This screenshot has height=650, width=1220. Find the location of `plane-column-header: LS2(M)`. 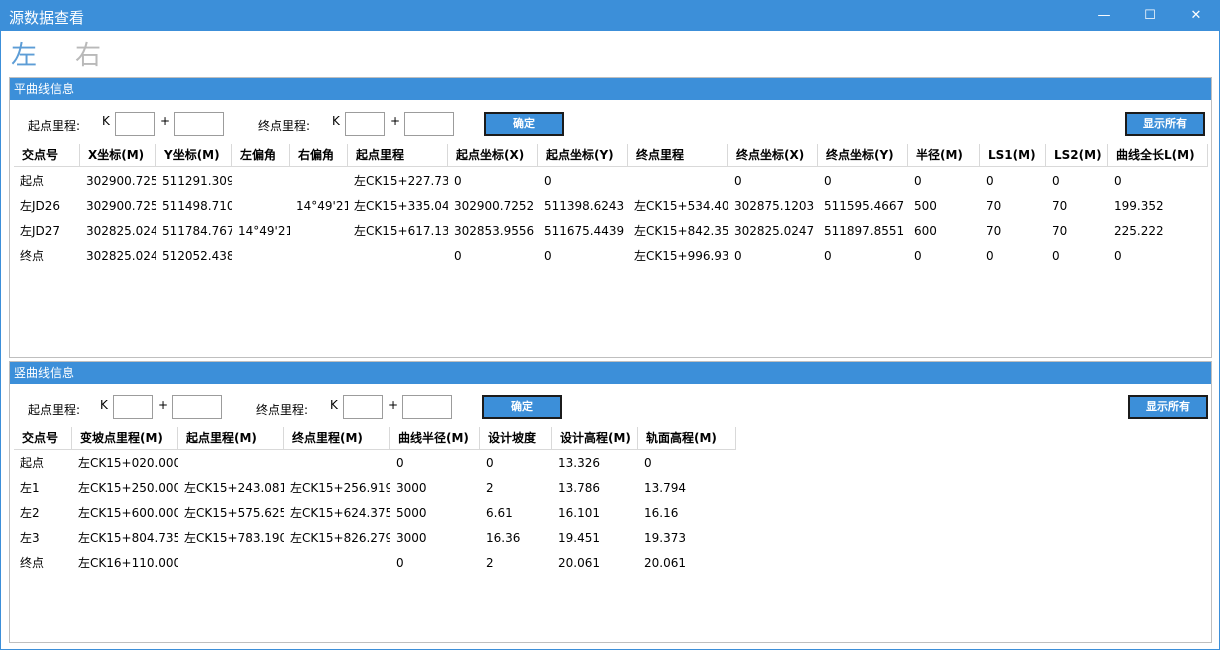

plane-column-header: LS2(M) is located at coordinates (1077, 155).